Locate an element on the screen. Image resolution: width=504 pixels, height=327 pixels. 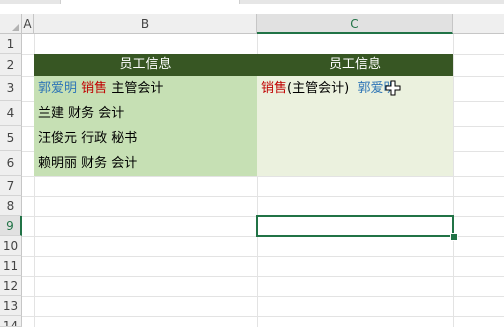
cell-b5: 汪俊元 行政 秘书 is located at coordinates (145, 138).